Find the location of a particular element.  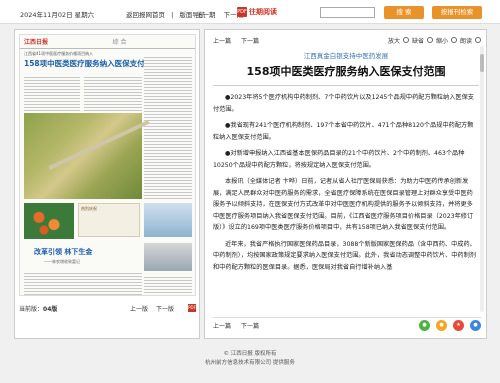

weibo-icon: ● is located at coordinates (441, 325).